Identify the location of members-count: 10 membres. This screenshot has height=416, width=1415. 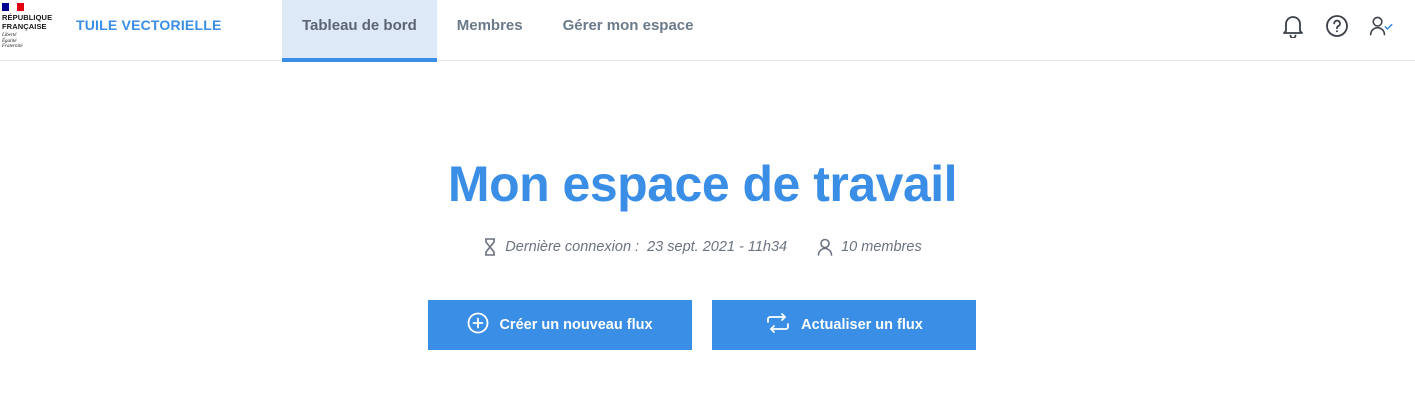
(869, 247).